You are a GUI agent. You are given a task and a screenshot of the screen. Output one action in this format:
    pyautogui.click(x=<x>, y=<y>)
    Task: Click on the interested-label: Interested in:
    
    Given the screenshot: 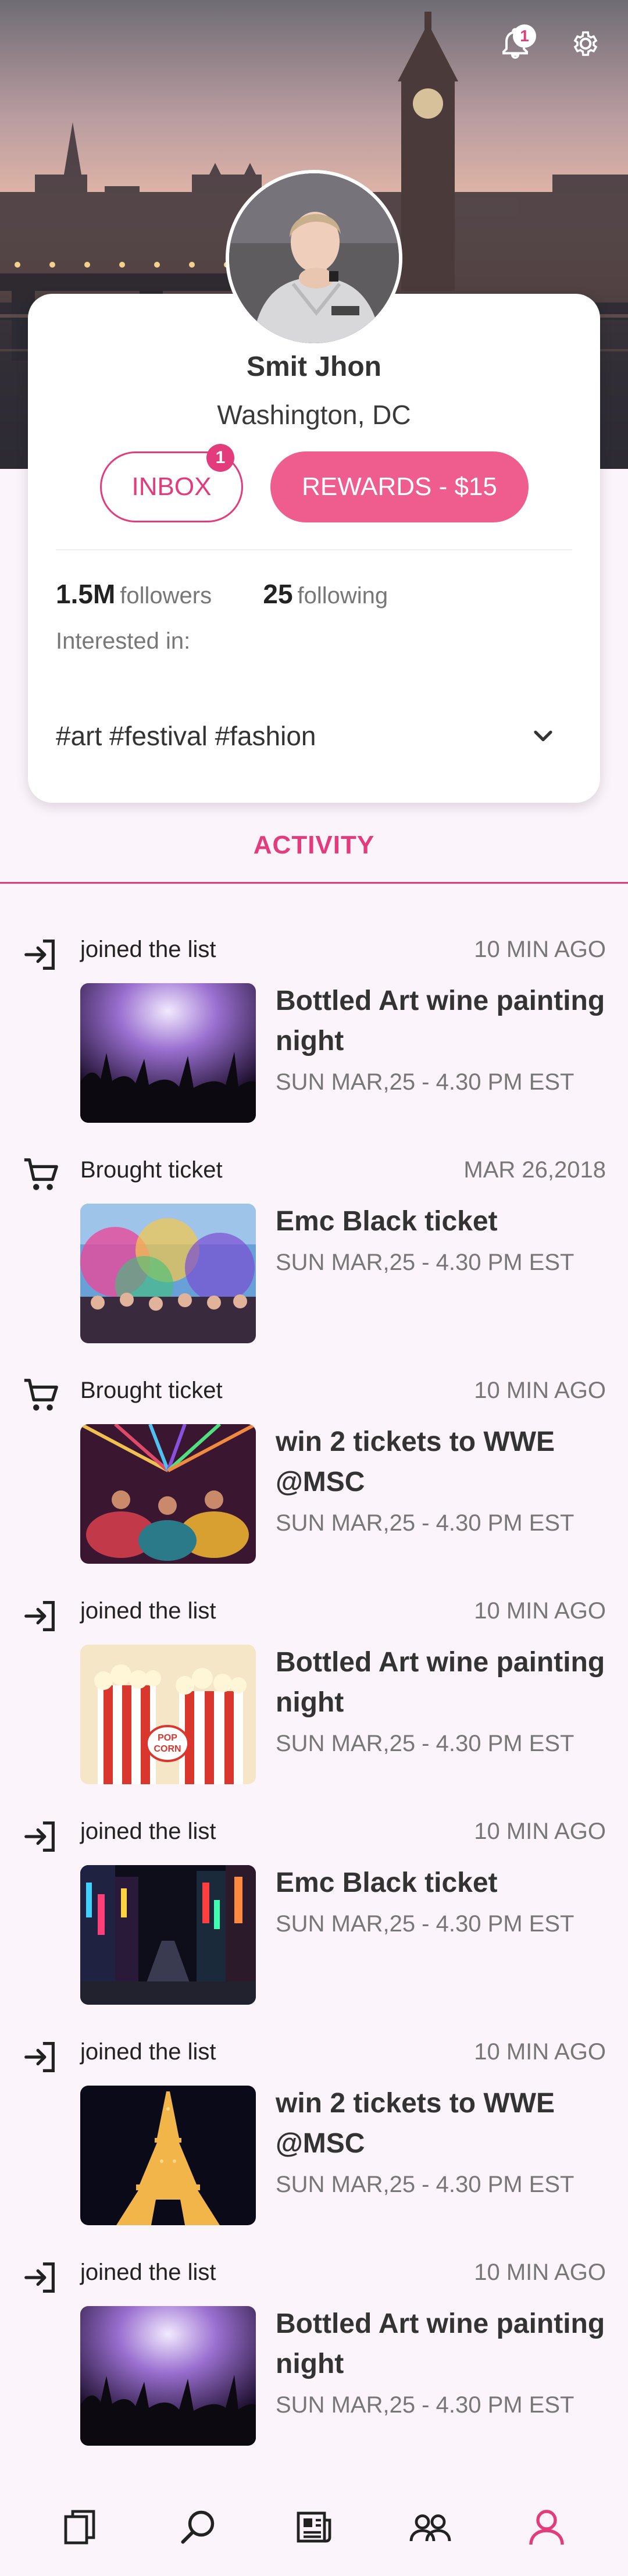 What is the action you would take?
    pyautogui.click(x=123, y=641)
    